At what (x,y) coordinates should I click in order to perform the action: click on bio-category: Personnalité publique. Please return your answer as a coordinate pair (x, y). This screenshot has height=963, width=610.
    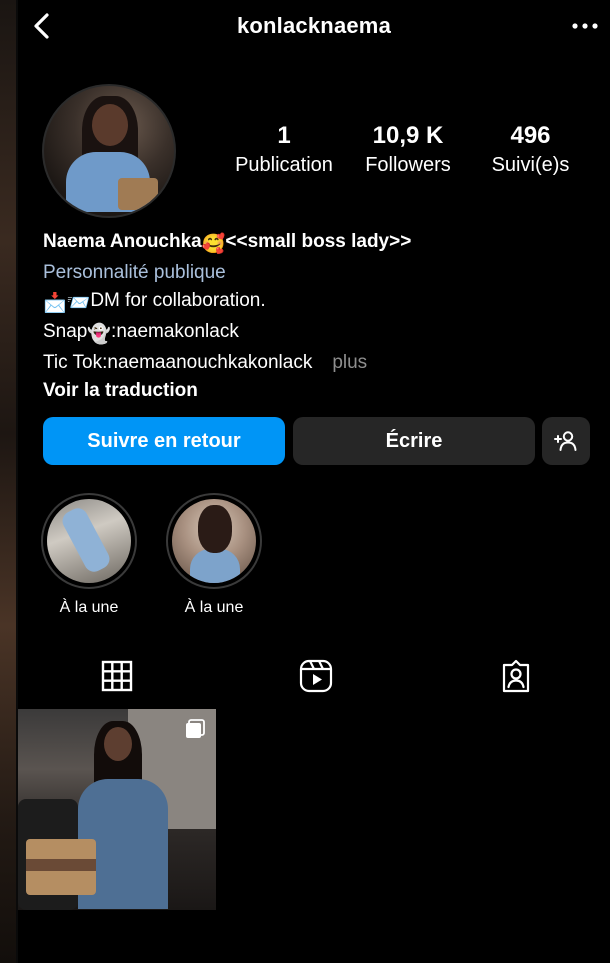
    Looking at the image, I should click on (134, 272).